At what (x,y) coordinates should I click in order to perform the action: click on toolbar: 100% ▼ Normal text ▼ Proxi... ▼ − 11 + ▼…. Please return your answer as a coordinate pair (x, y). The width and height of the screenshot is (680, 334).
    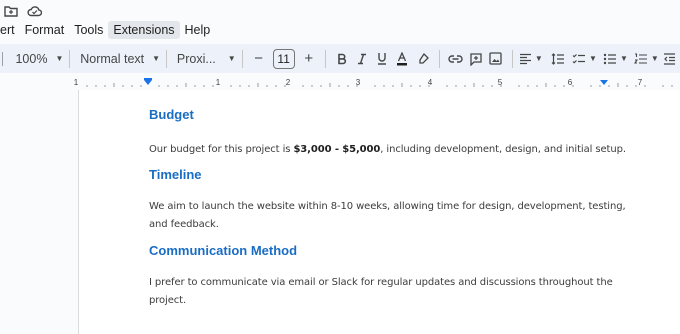
    Looking at the image, I should click on (340, 58).